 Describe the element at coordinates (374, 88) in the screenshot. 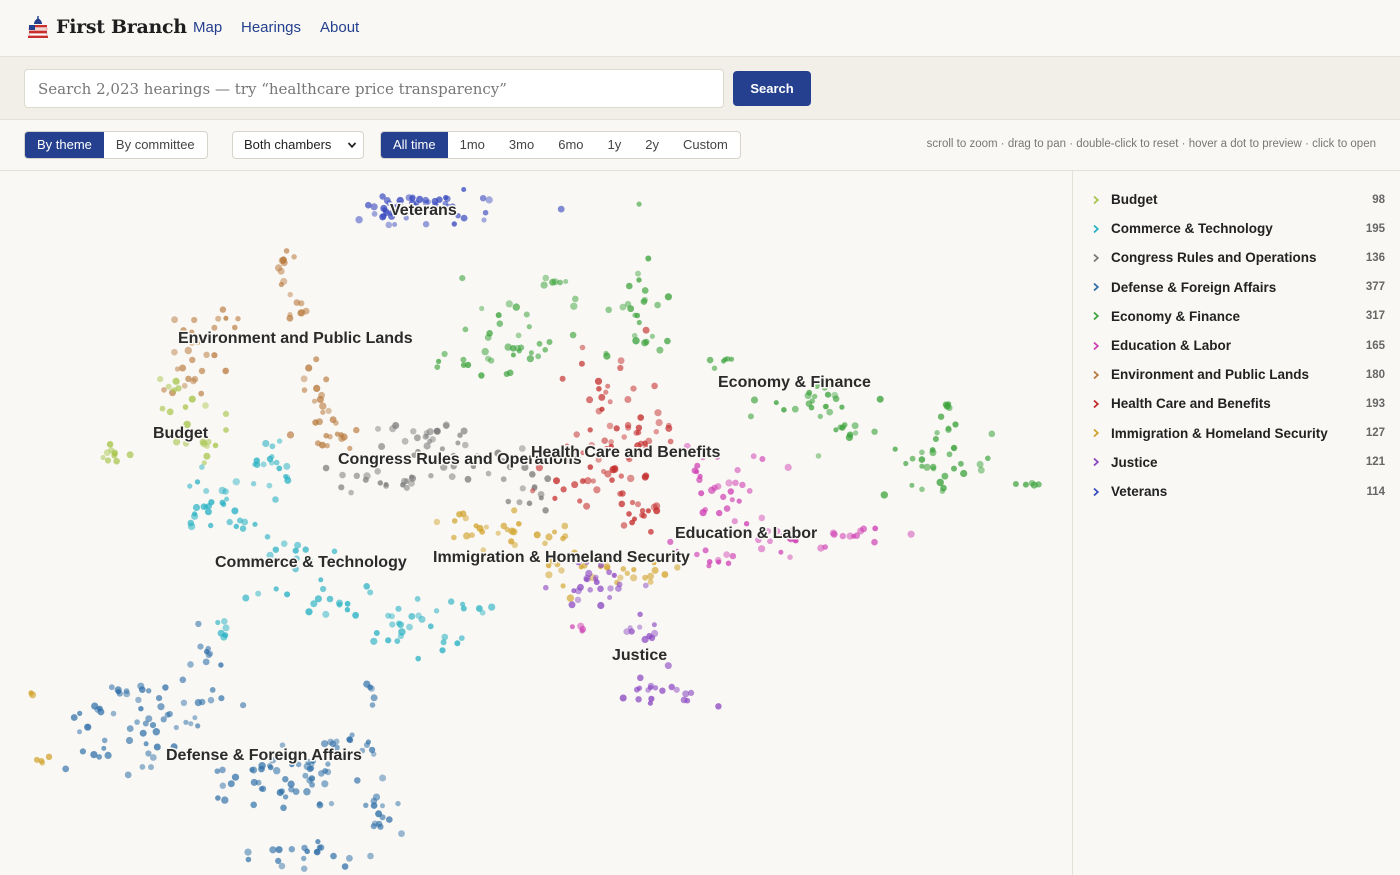

I see `search-input` at that location.